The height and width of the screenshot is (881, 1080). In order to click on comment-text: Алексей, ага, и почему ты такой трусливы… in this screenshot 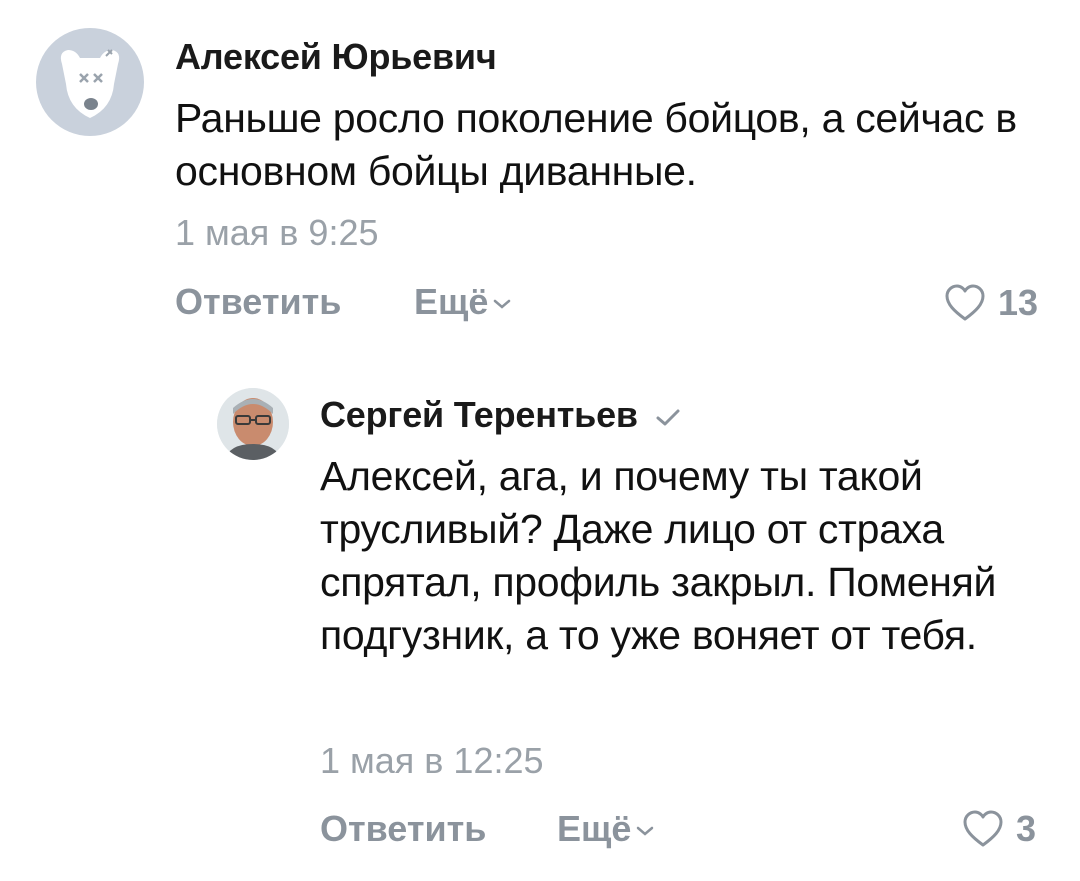, I will do `click(658, 555)`.